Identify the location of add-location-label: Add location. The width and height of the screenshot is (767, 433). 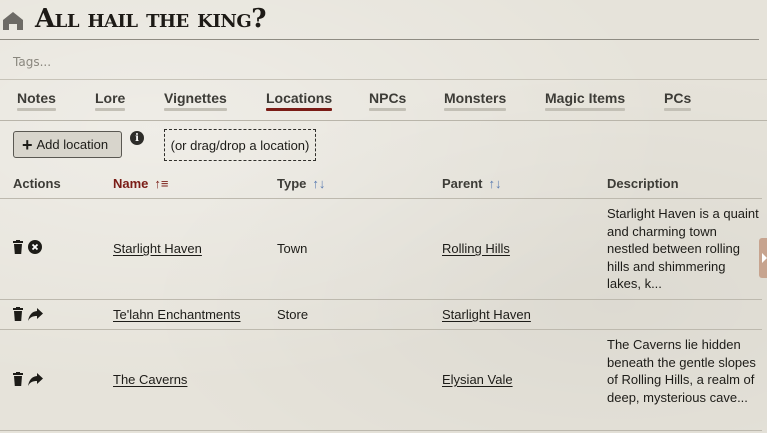
(72, 144).